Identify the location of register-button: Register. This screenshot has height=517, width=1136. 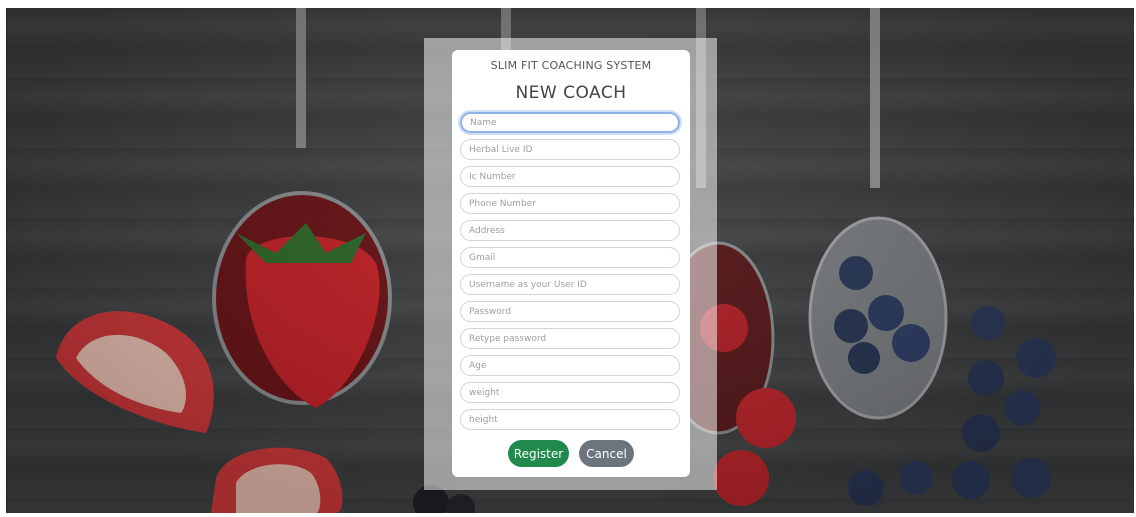
(538, 453).